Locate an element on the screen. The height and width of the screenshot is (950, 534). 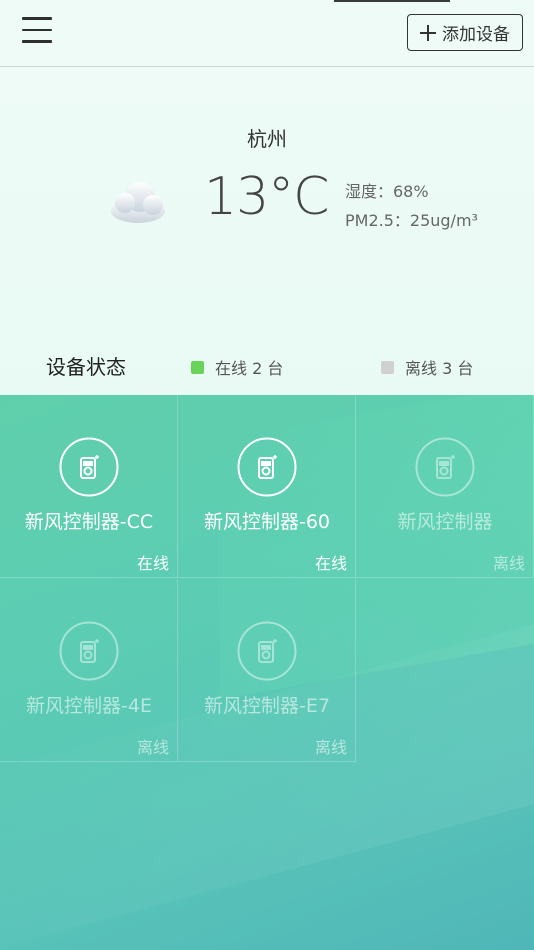
device-name: 新风控制器-4E is located at coordinates (89, 706).